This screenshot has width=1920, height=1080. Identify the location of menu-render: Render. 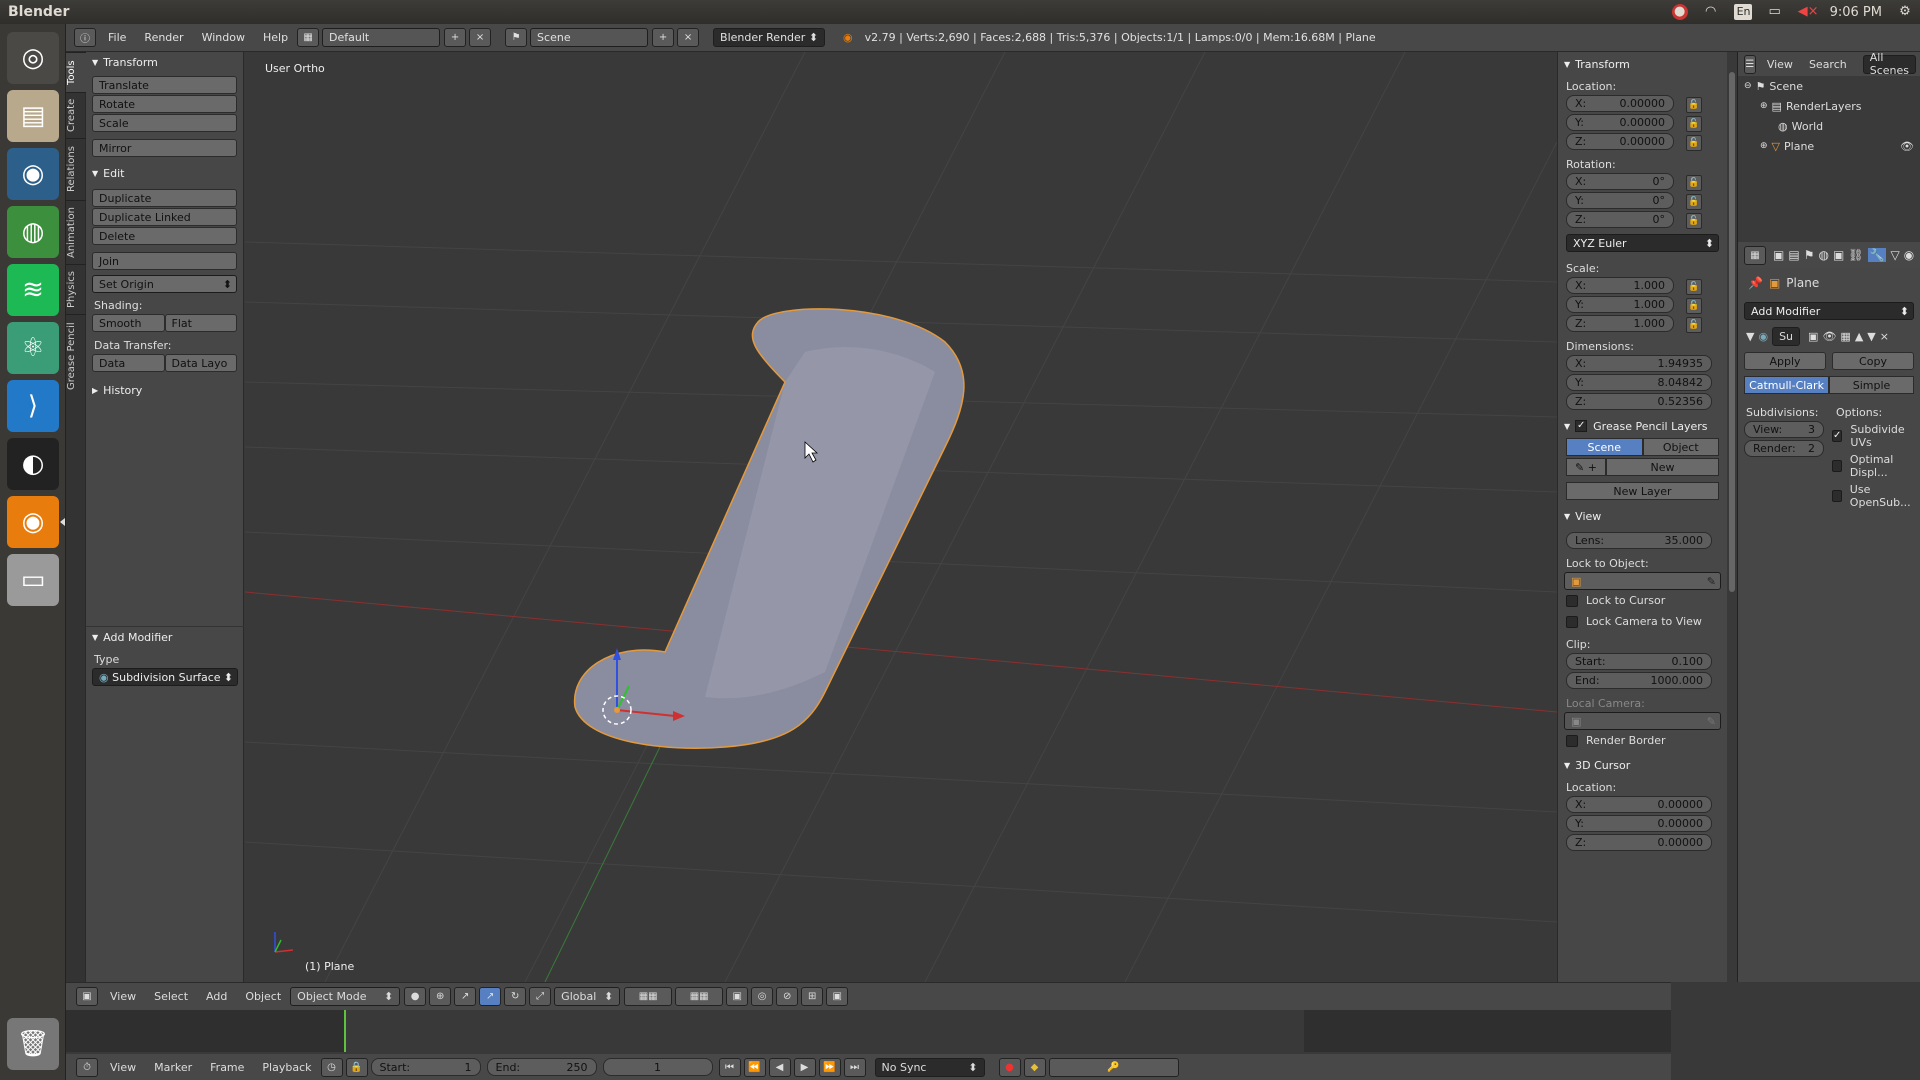
(163, 37).